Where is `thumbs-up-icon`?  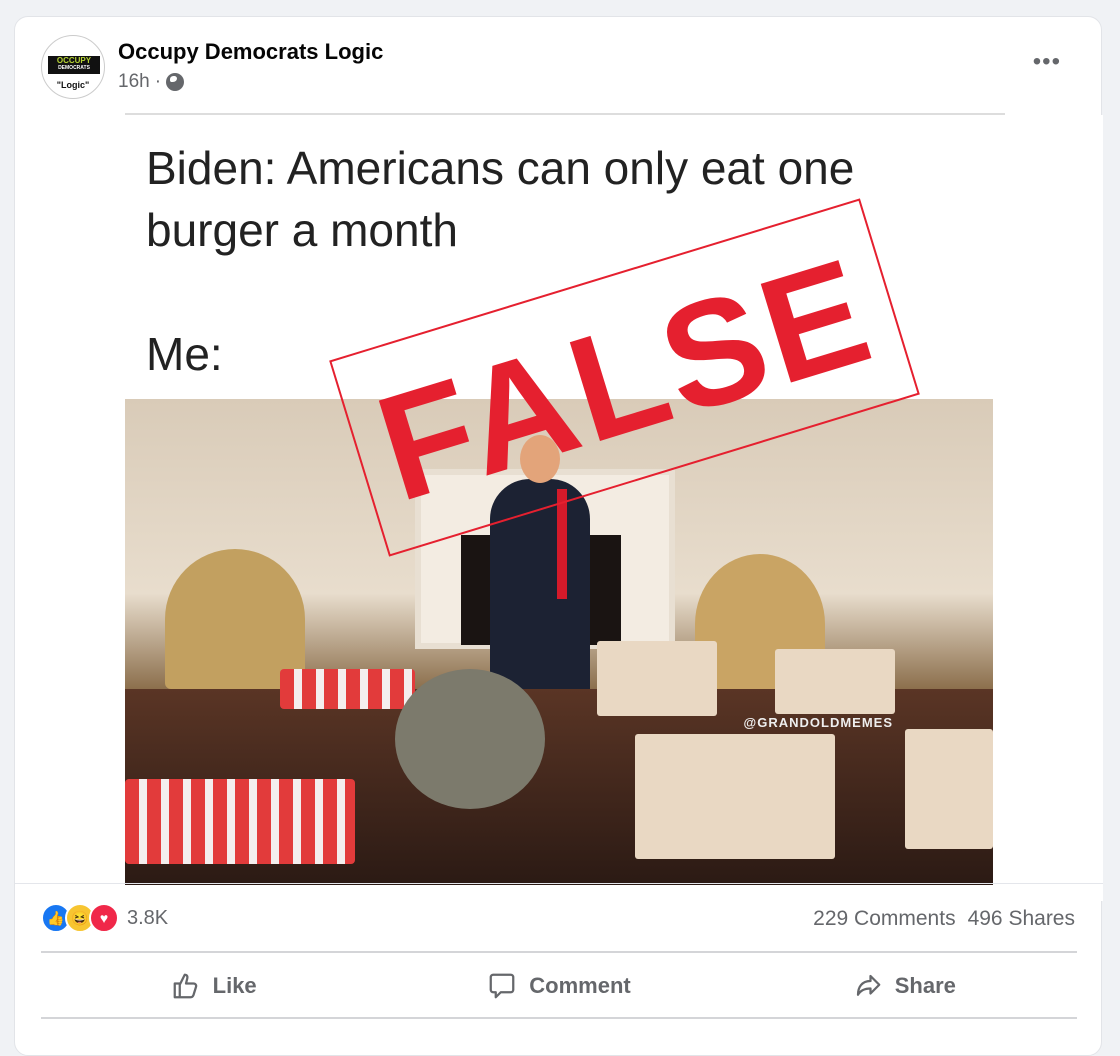 thumbs-up-icon is located at coordinates (185, 986).